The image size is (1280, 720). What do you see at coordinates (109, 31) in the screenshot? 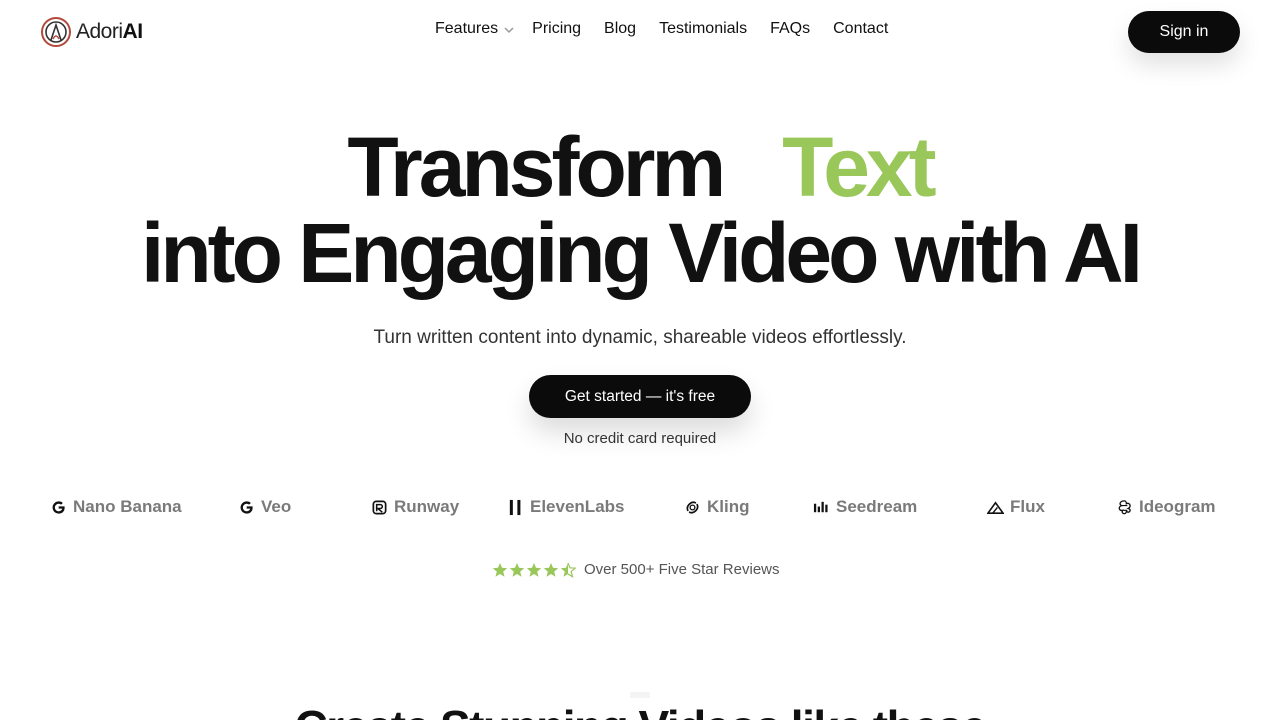
I see `logo-text: AdoriAI` at bounding box center [109, 31].